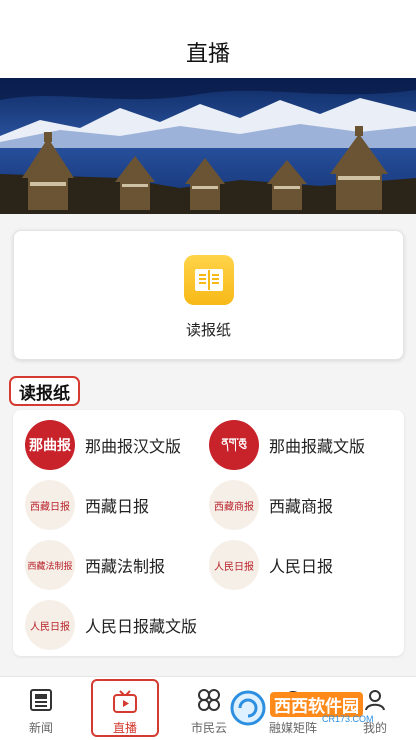 This screenshot has height=740, width=416. I want to click on logo-text: ནག་ཆུ, so click(234, 442).